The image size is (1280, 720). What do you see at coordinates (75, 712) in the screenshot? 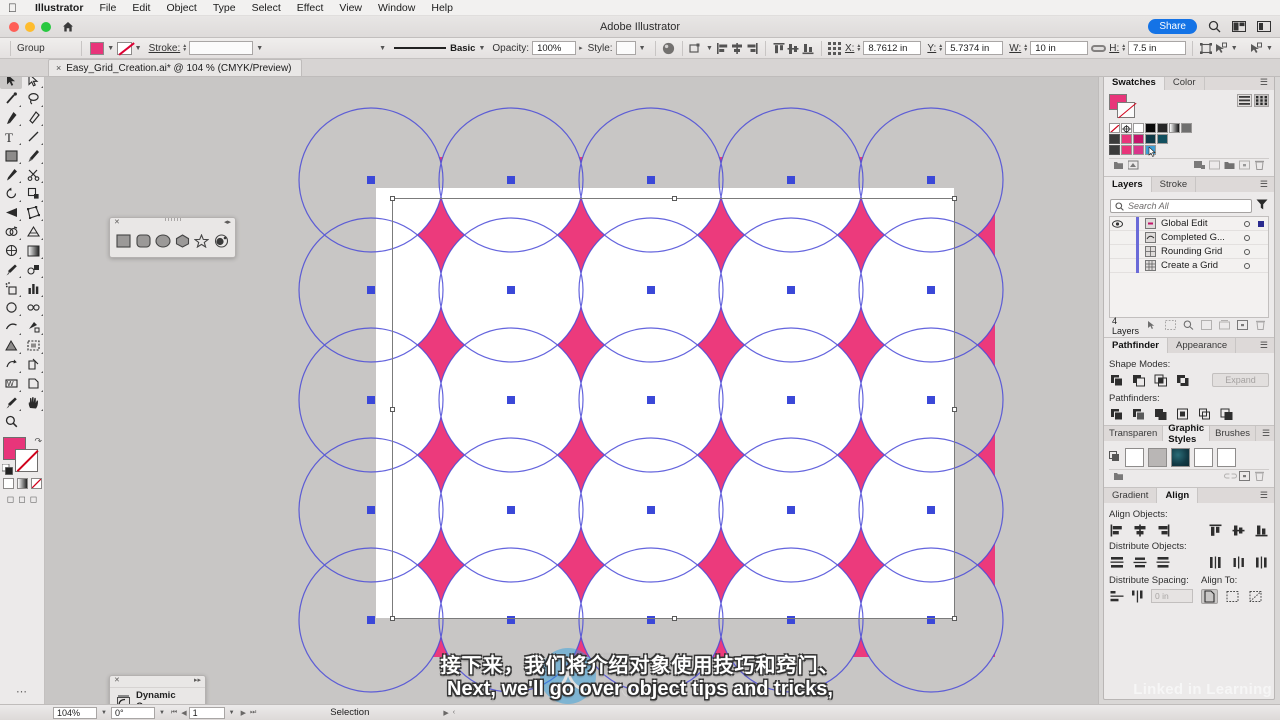
I see `zoom-level-field: 104%` at bounding box center [75, 712].